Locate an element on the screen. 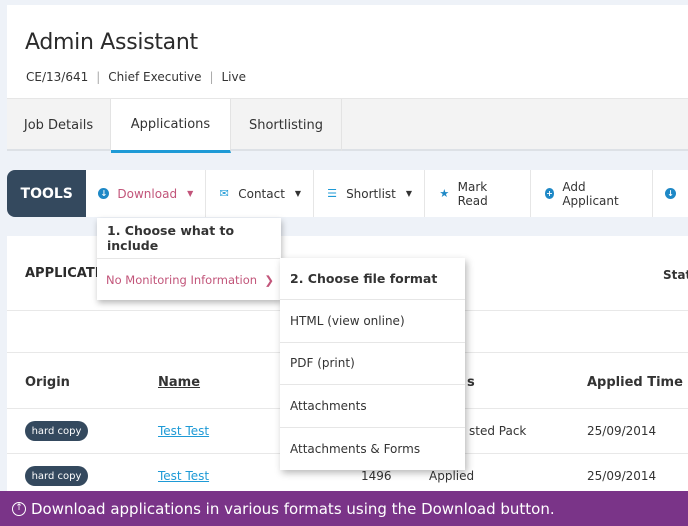  status-filter-label: Statu is located at coordinates (675, 275).